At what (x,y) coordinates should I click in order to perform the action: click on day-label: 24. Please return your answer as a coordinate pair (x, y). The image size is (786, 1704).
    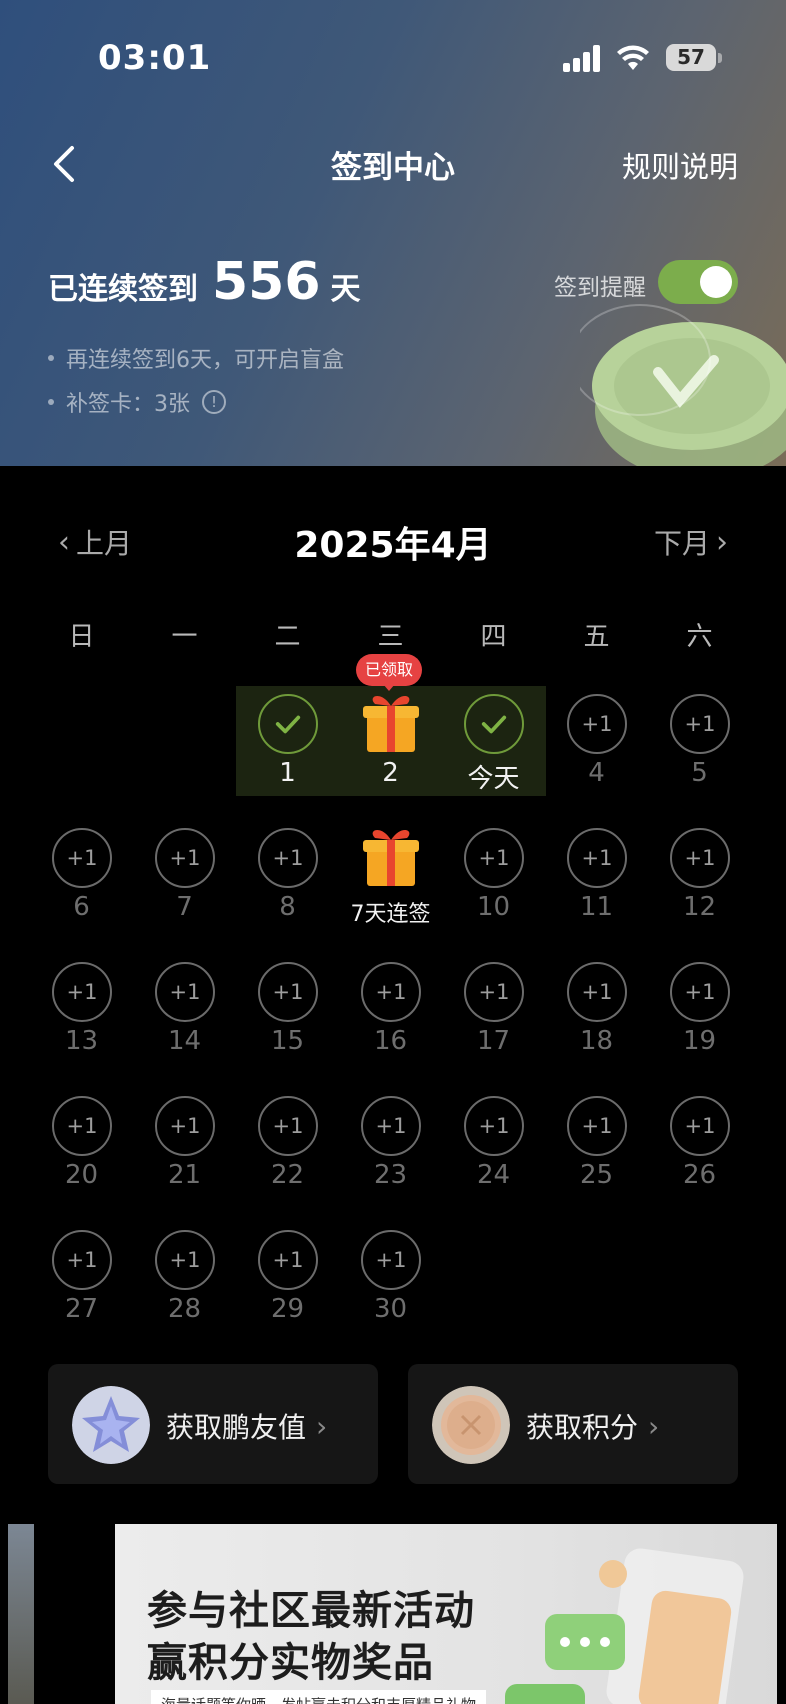
    Looking at the image, I should click on (493, 1175).